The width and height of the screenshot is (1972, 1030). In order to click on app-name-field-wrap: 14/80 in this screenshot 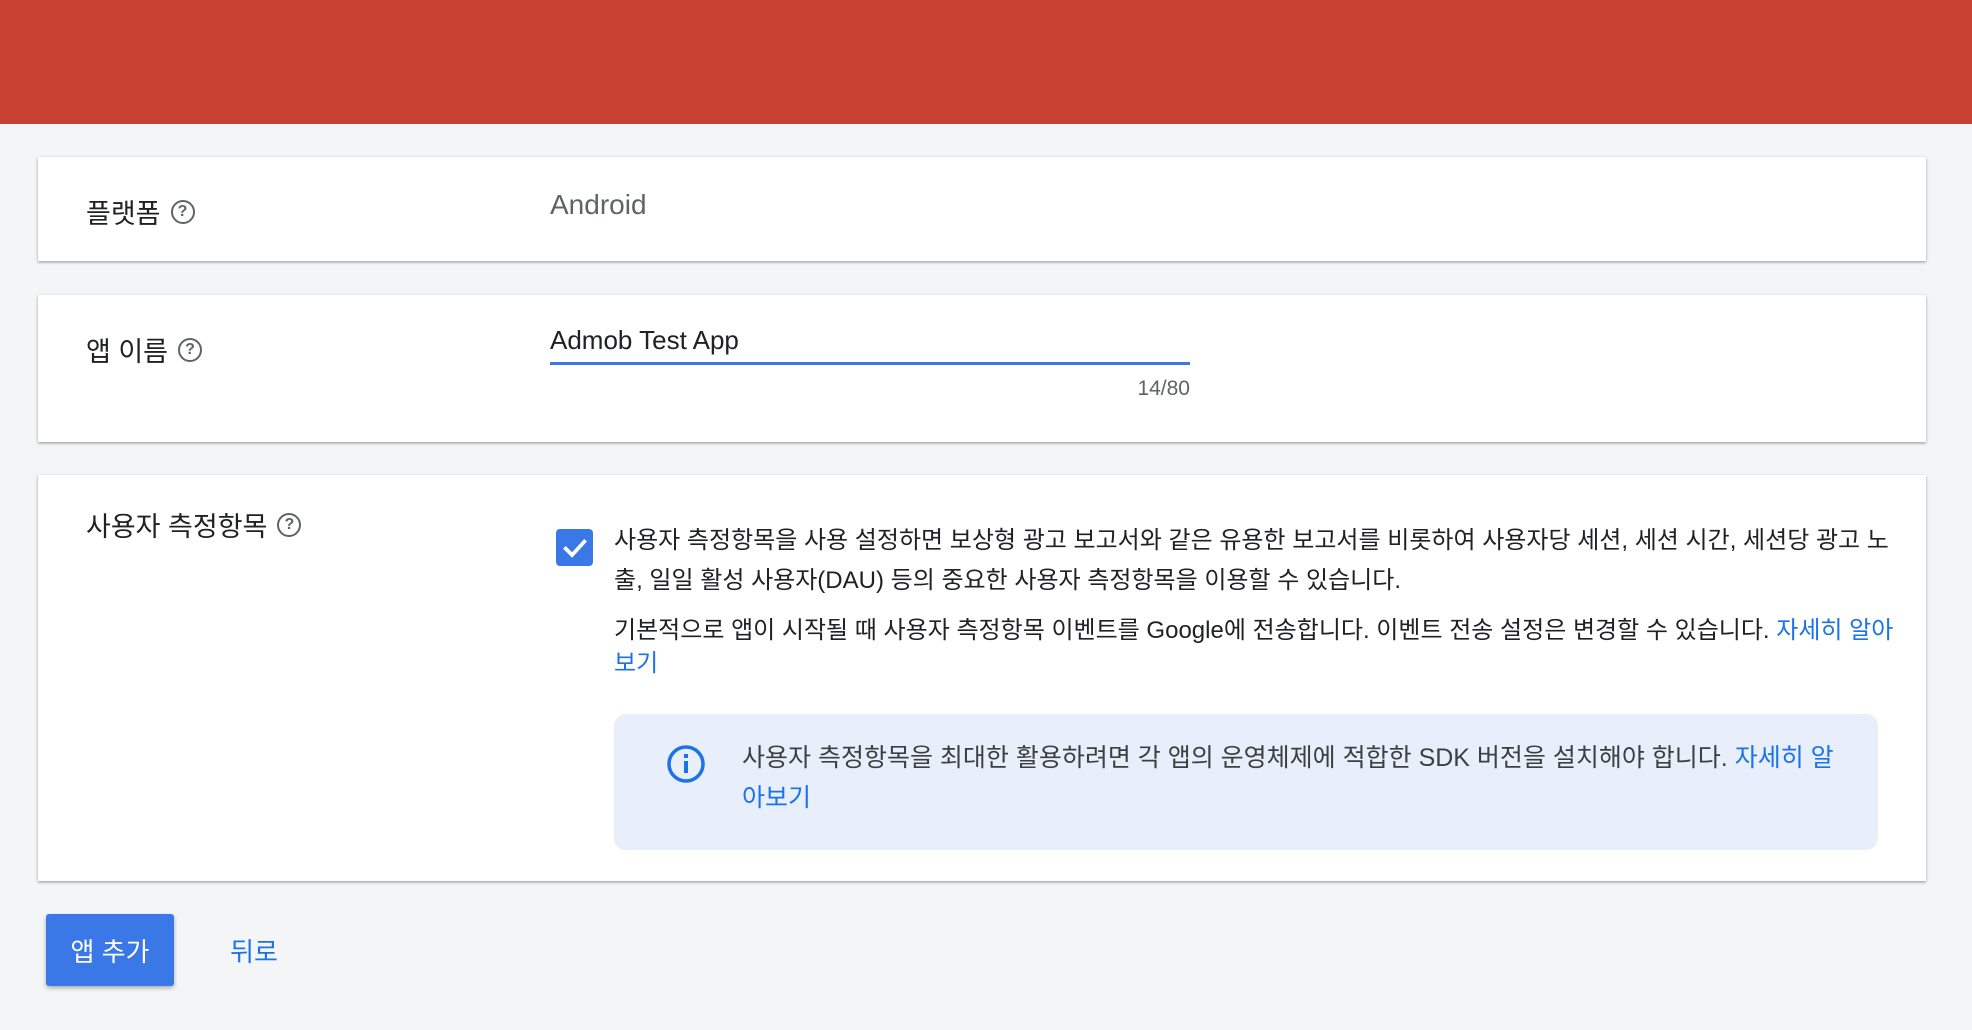, I will do `click(870, 359)`.